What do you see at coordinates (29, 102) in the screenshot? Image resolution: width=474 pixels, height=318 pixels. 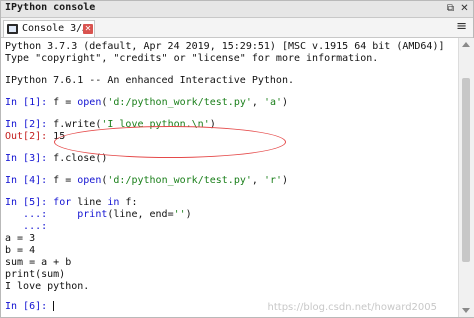 I see `in-prompt: In [1]:` at bounding box center [29, 102].